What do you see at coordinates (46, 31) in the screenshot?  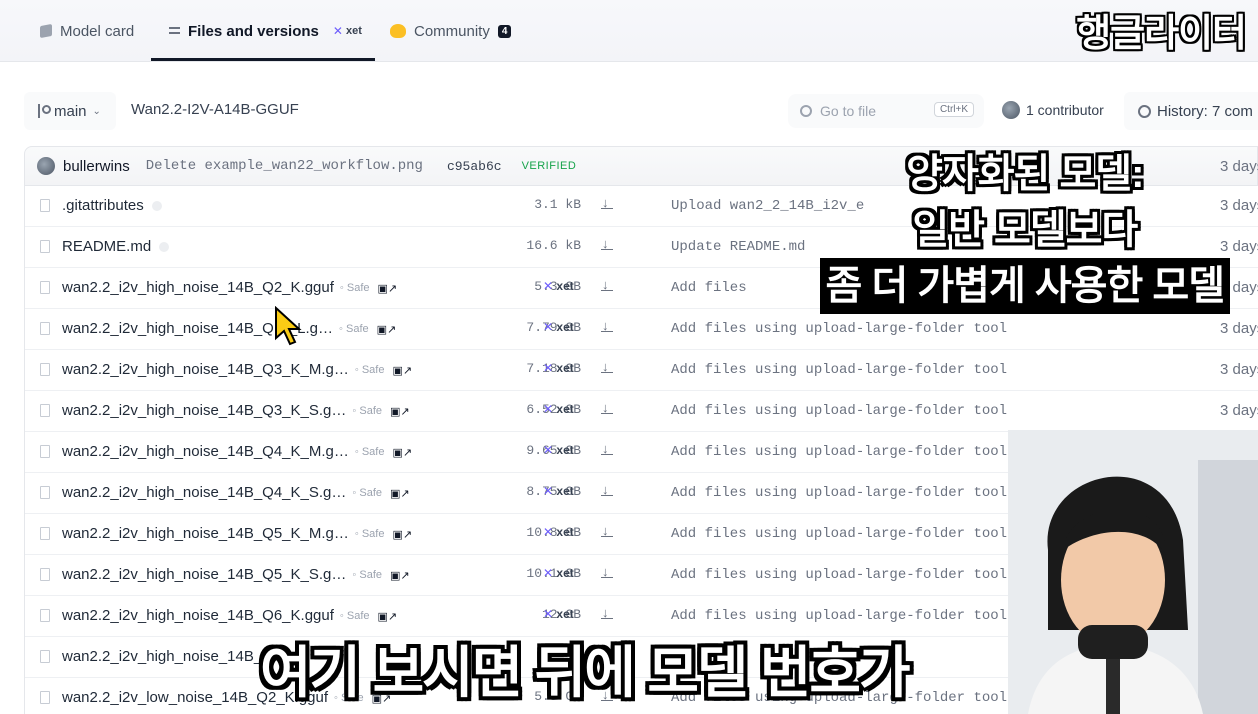 I see `cube-icon` at bounding box center [46, 31].